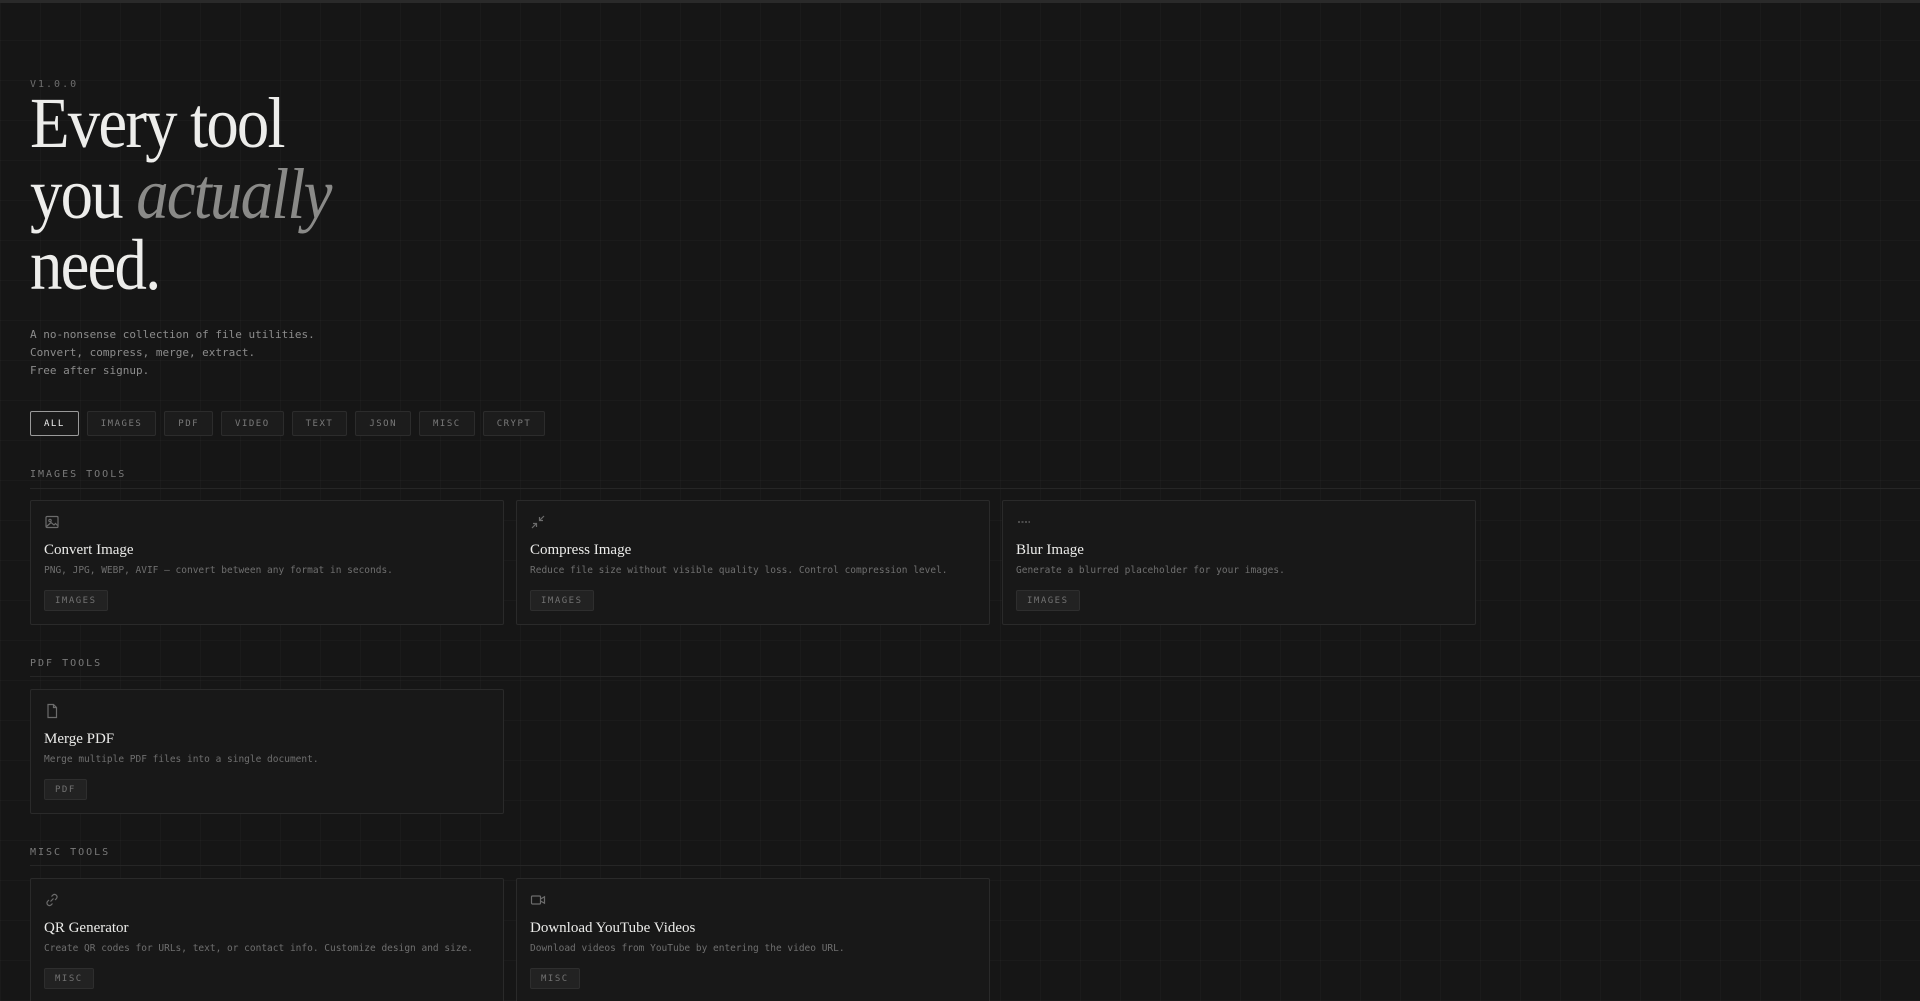  What do you see at coordinates (447, 423) in the screenshot?
I see `filter-misc: MISC` at bounding box center [447, 423].